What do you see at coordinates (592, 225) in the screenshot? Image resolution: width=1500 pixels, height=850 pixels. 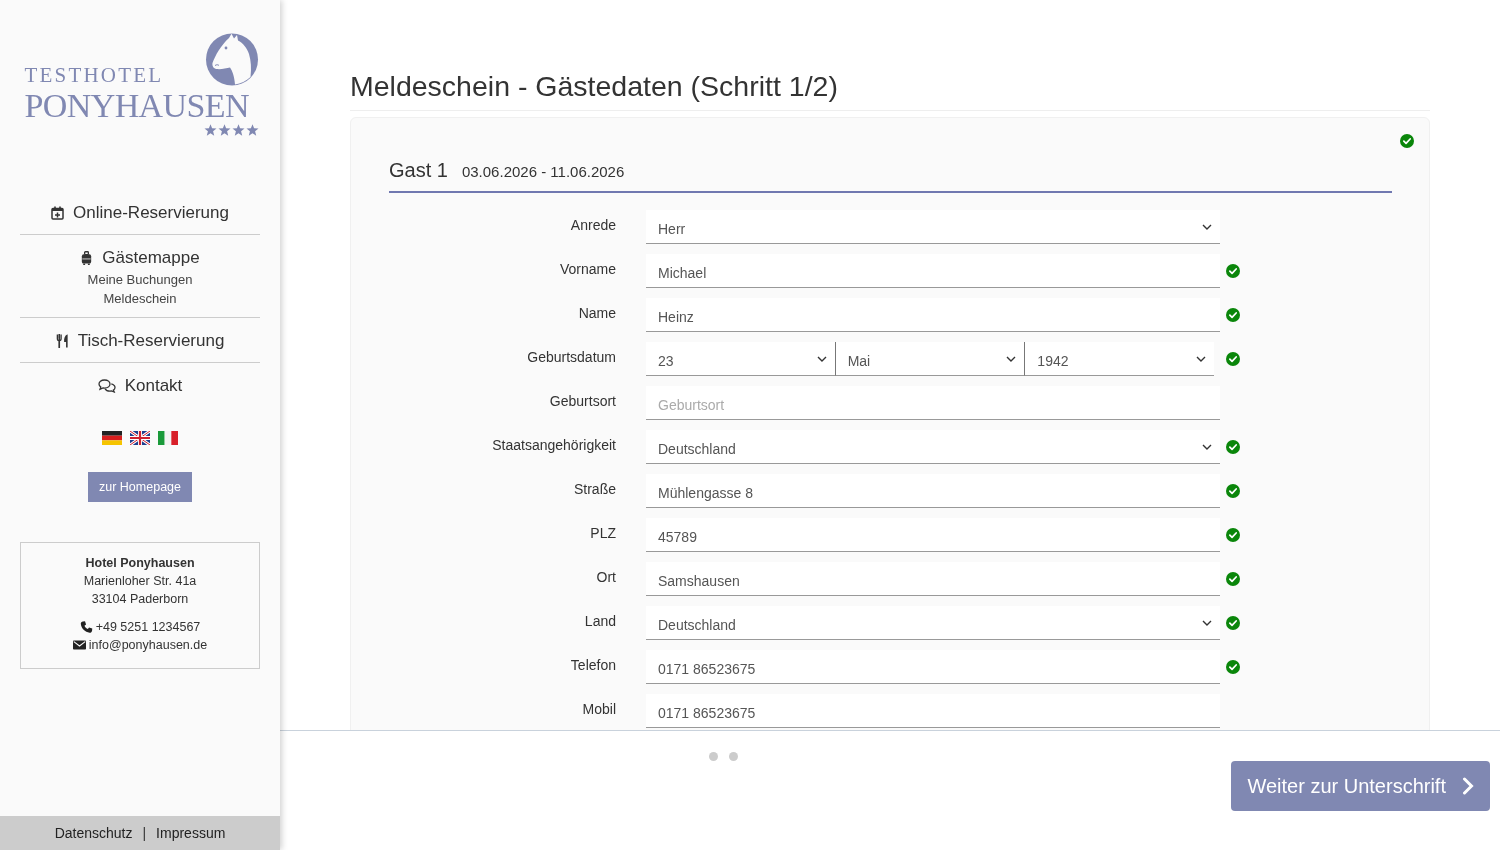 I see `field-label: Anrede` at bounding box center [592, 225].